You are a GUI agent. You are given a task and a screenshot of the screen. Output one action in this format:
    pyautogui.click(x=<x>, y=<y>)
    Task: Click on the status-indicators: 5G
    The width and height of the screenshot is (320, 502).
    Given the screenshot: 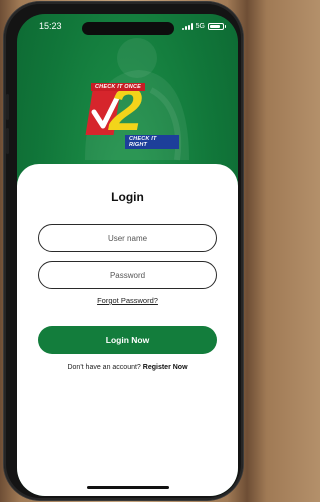 What is the action you would take?
    pyautogui.click(x=203, y=26)
    